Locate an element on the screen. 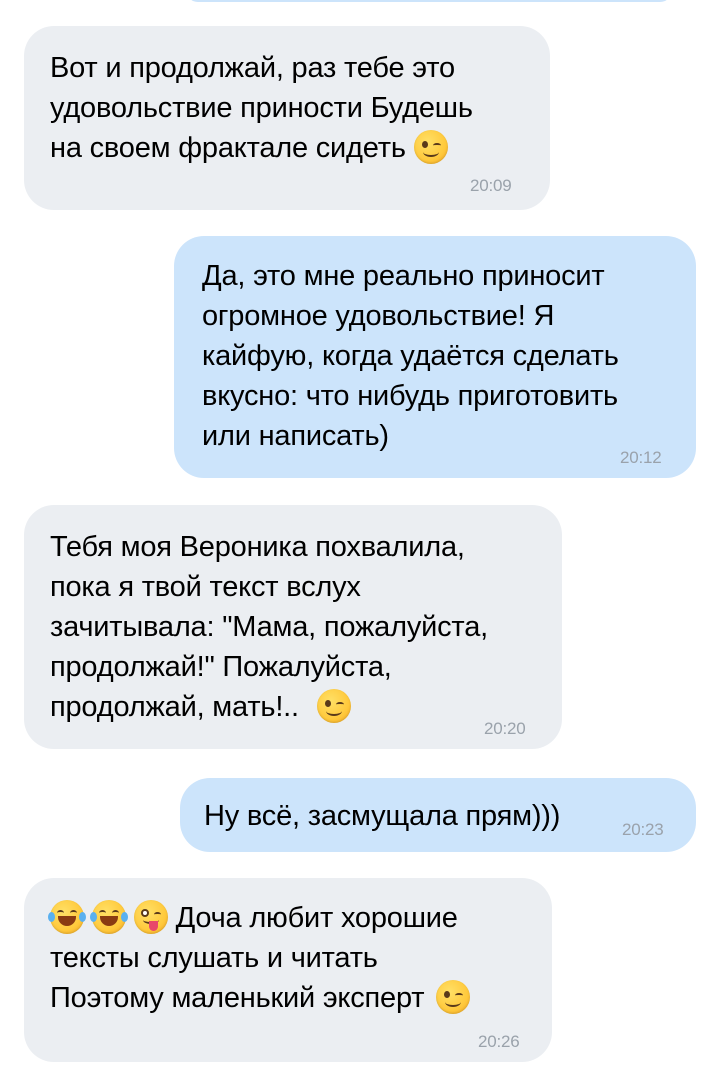 This screenshot has width=720, height=1076. message-timestamp: 20:12 is located at coordinates (641, 457).